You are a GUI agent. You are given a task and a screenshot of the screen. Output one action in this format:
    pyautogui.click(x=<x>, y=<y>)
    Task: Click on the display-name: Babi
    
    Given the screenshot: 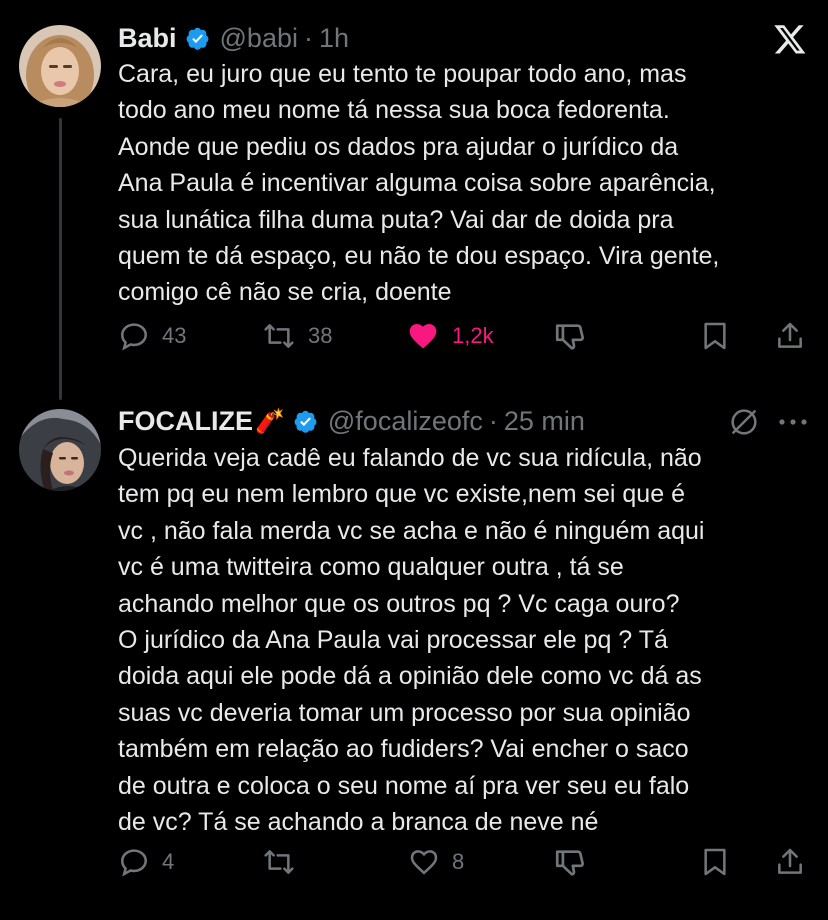 What is the action you would take?
    pyautogui.click(x=147, y=38)
    